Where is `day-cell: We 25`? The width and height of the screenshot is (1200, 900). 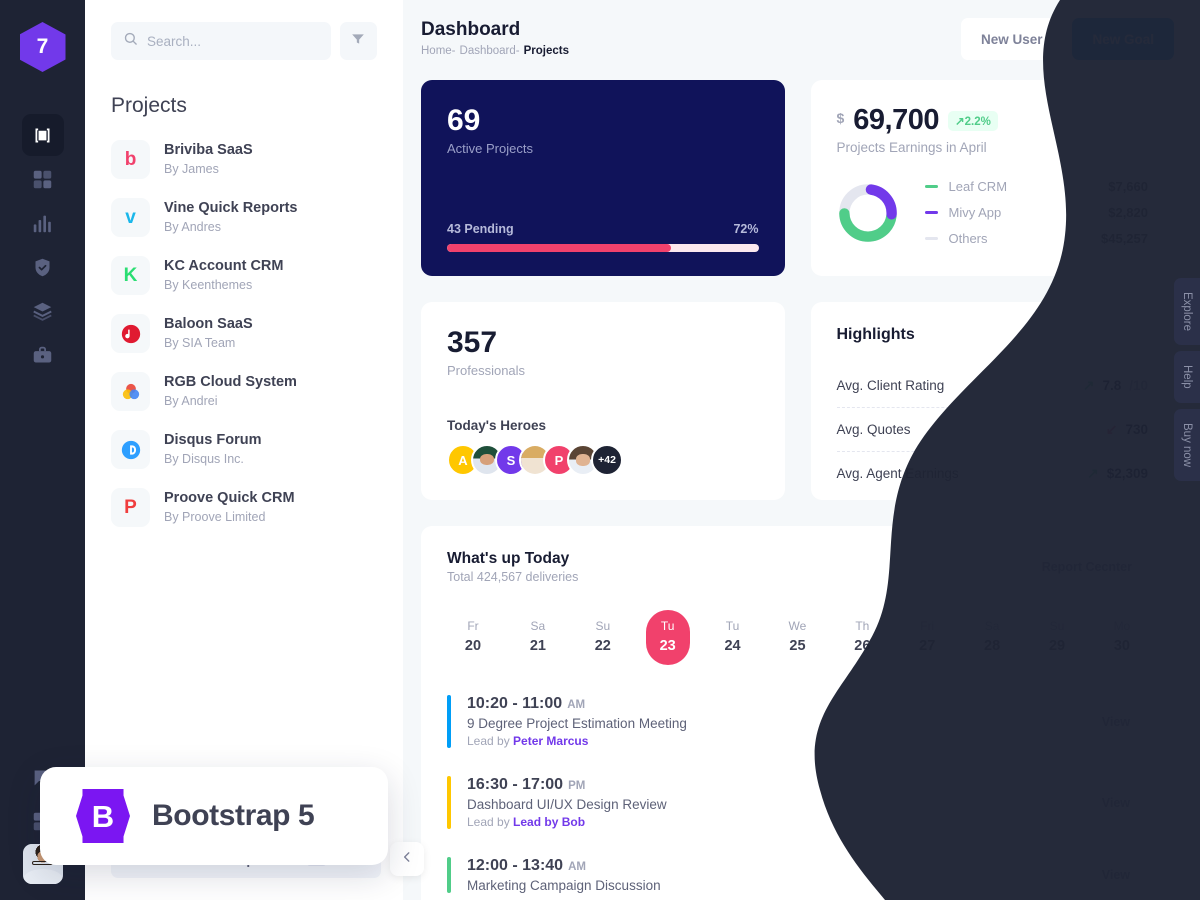 day-cell: We 25 is located at coordinates (797, 637).